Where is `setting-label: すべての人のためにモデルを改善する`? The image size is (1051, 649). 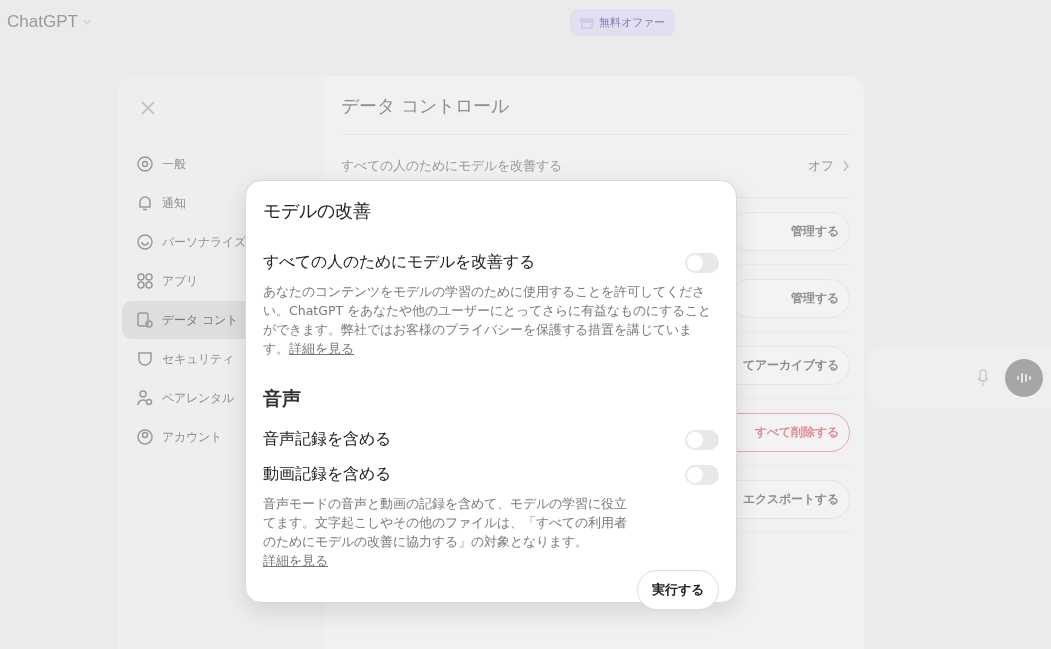
setting-label: すべての人のためにモデルを改善する is located at coordinates (452, 166).